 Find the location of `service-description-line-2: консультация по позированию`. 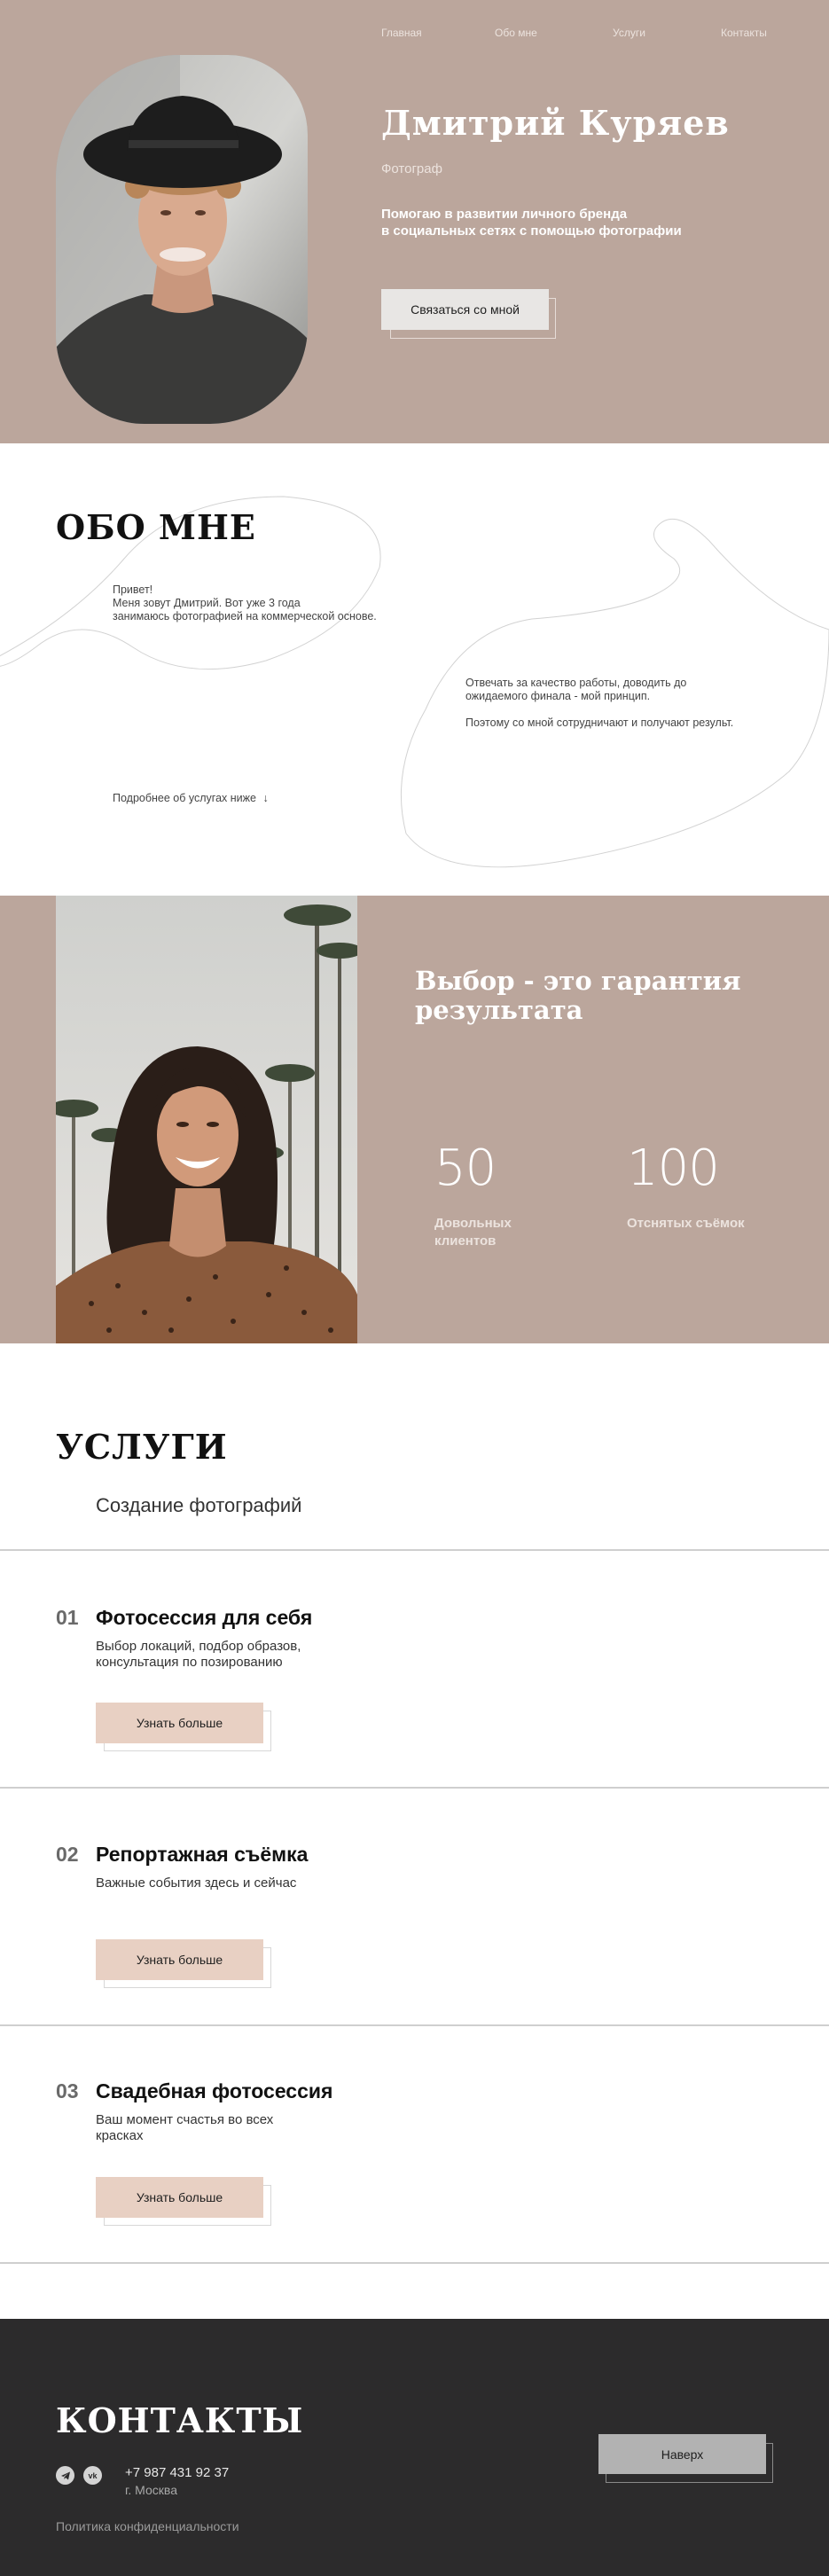

service-description-line-2: консультация по позированию is located at coordinates (189, 1662).